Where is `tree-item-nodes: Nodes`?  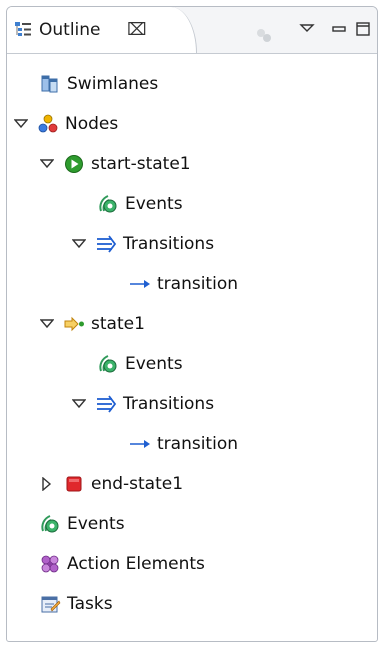
tree-item-nodes: Nodes is located at coordinates (65, 124).